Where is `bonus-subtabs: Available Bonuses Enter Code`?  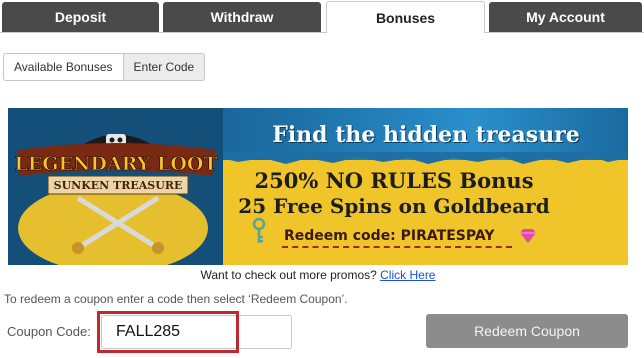
bonus-subtabs: Available Bonuses Enter Code is located at coordinates (104, 67).